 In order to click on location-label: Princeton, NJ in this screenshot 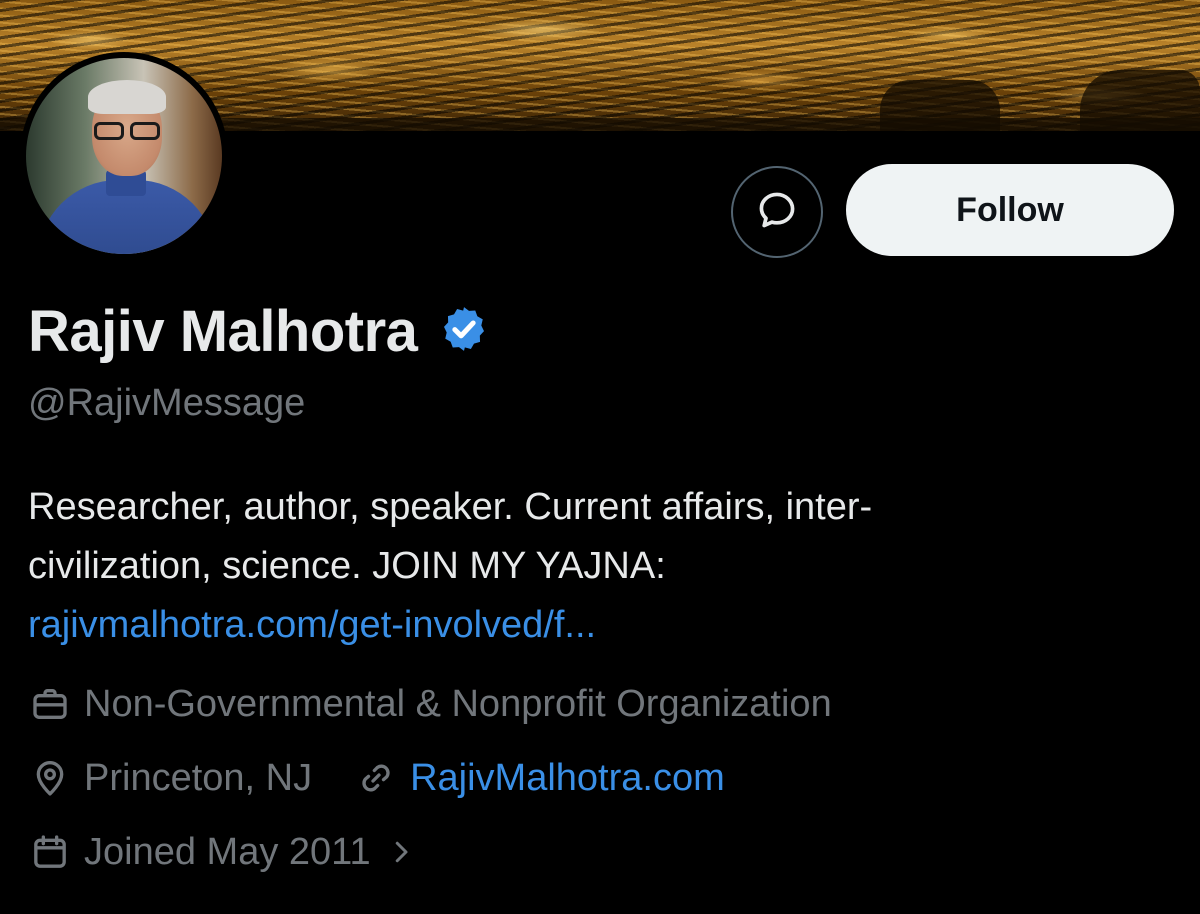, I will do `click(198, 777)`.